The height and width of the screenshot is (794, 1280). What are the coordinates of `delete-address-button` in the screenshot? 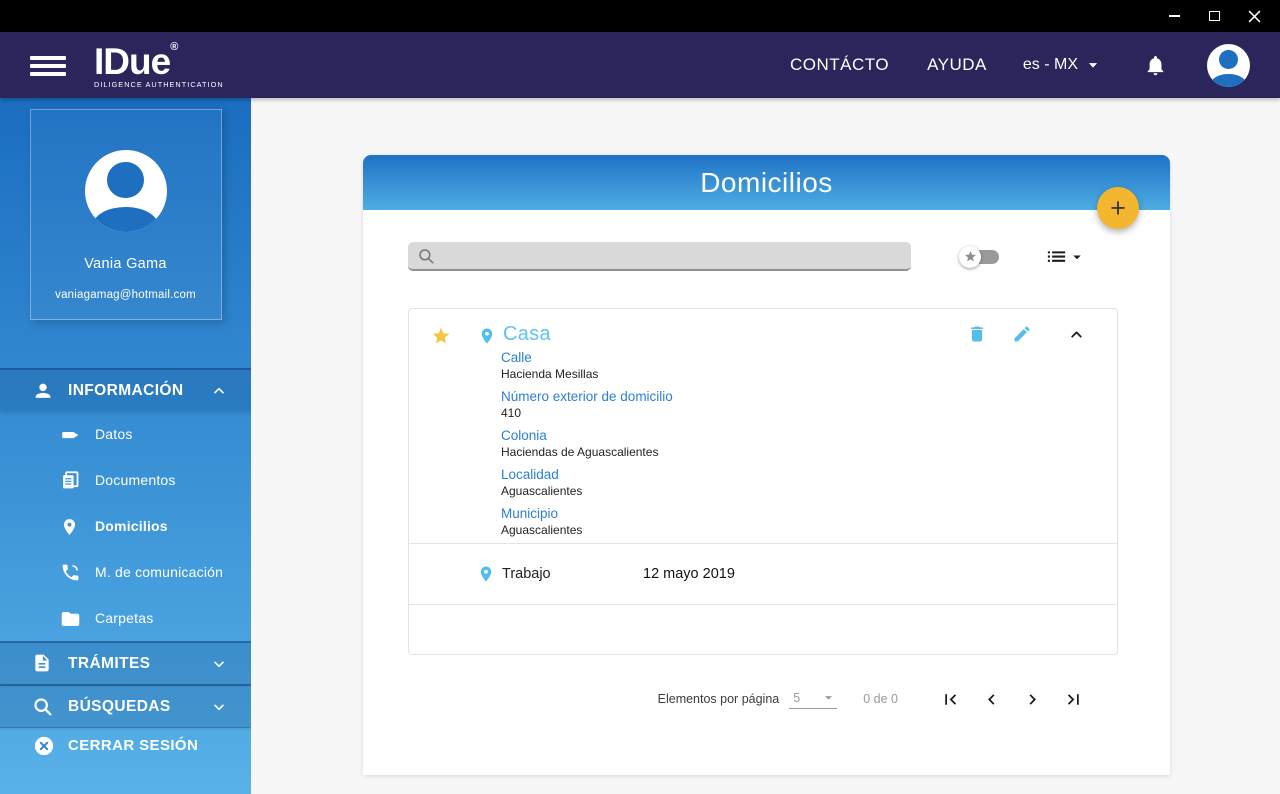 It's located at (977, 334).